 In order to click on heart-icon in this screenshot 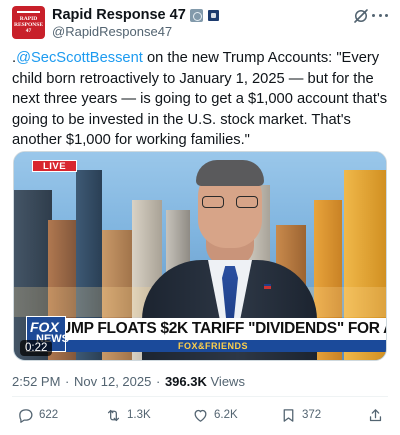, I will do `click(200, 415)`.